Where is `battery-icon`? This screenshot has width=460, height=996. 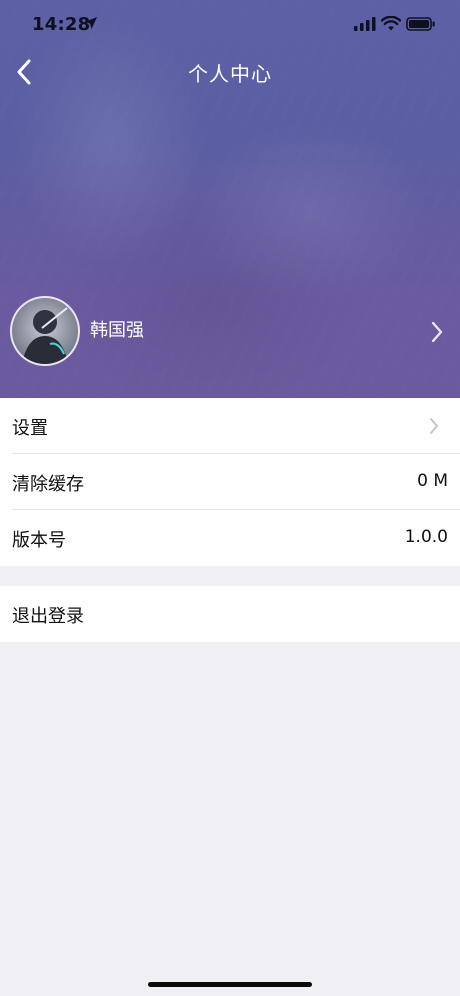 battery-icon is located at coordinates (420, 24).